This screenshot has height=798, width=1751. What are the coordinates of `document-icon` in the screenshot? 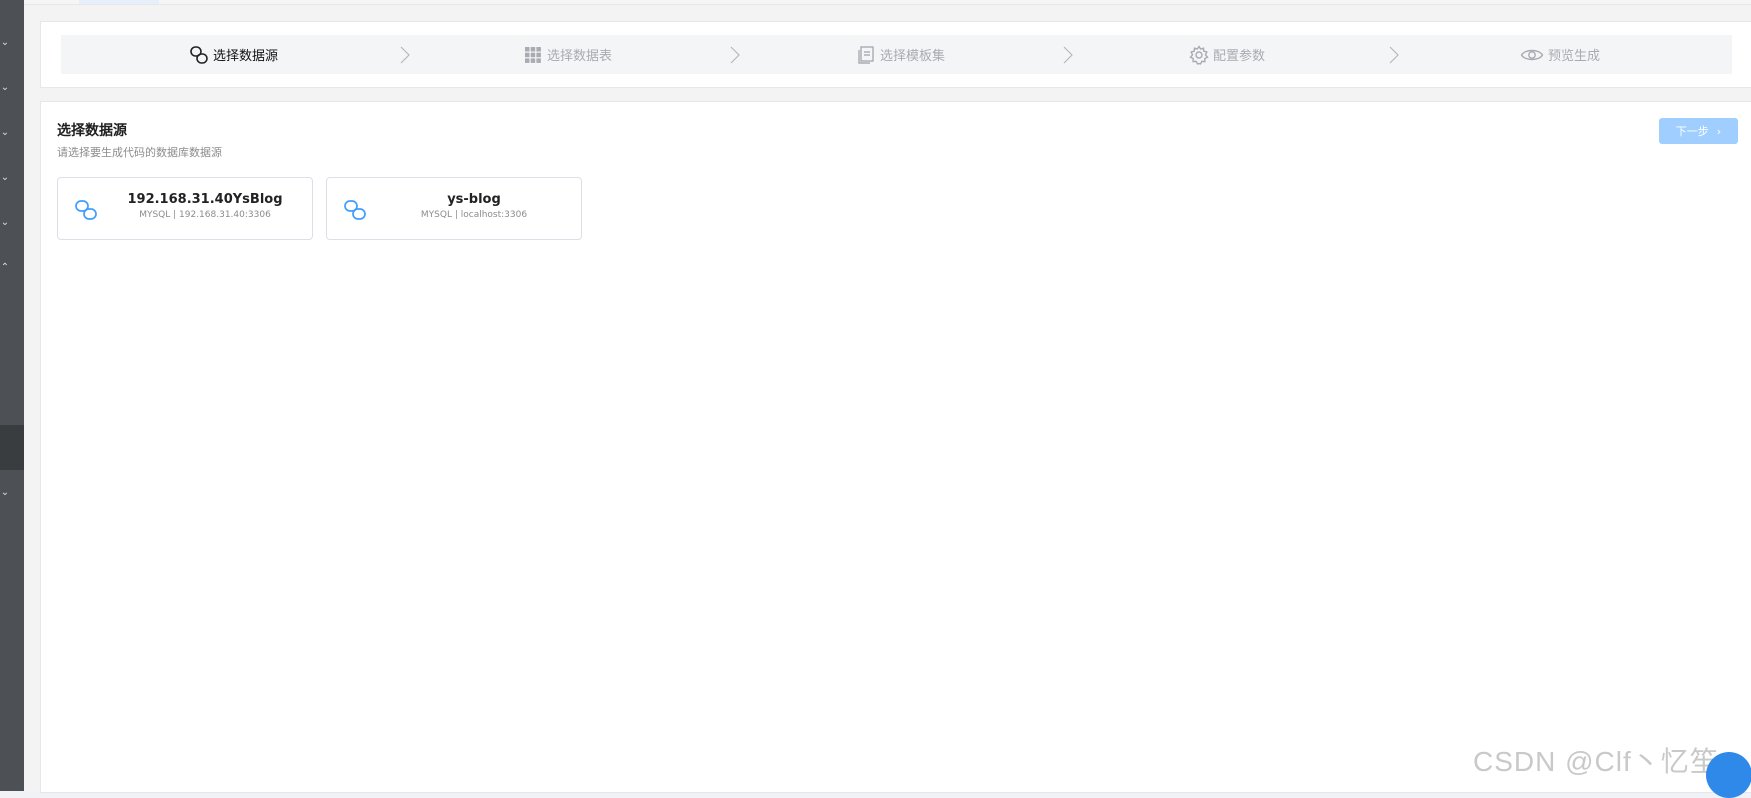 It's located at (866, 55).